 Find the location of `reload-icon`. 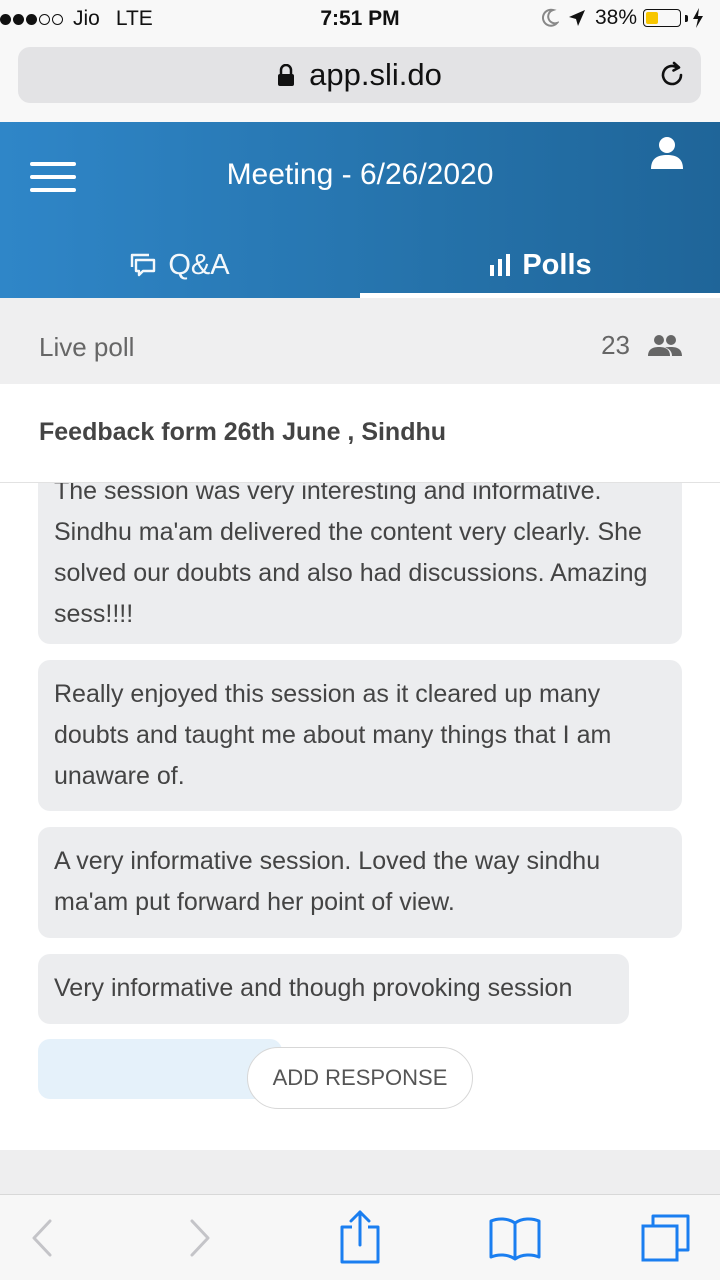

reload-icon is located at coordinates (672, 75).